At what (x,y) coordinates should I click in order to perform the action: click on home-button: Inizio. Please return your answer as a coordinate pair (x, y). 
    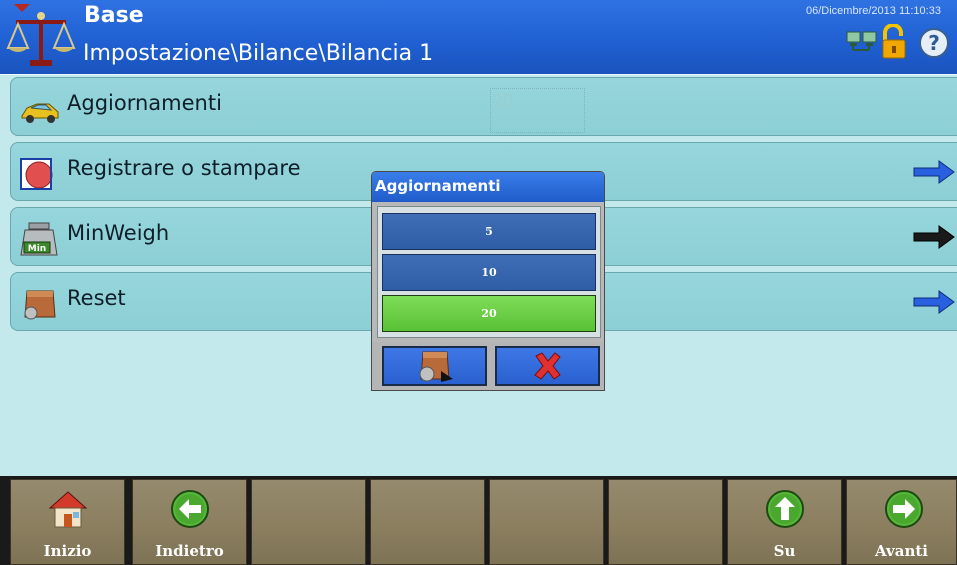
    Looking at the image, I should click on (67, 522).